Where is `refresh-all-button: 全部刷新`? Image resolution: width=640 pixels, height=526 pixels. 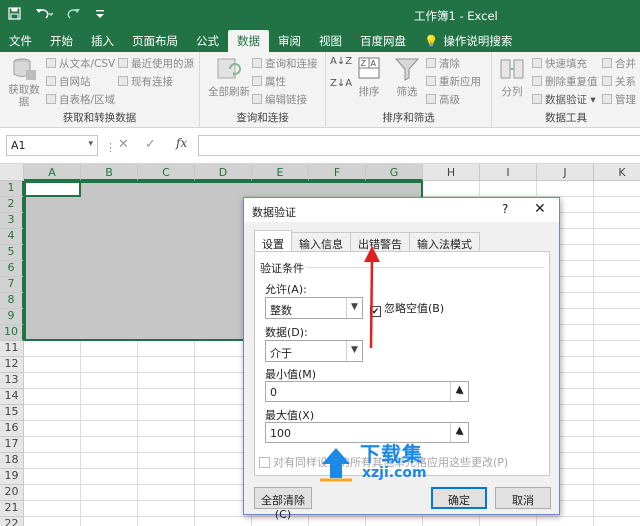
refresh-all-button: 全部刷新 is located at coordinates (229, 77).